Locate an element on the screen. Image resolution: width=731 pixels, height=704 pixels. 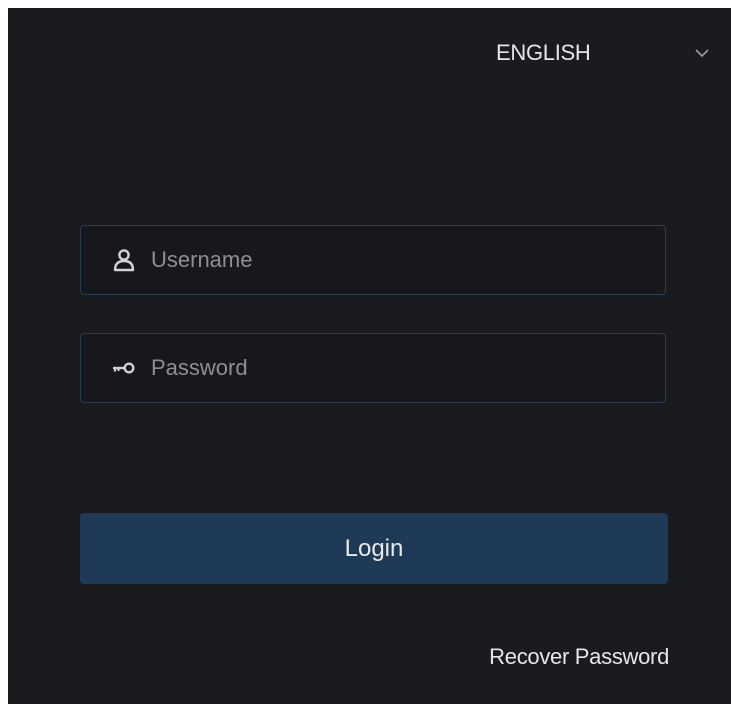
user-icon is located at coordinates (124, 260).